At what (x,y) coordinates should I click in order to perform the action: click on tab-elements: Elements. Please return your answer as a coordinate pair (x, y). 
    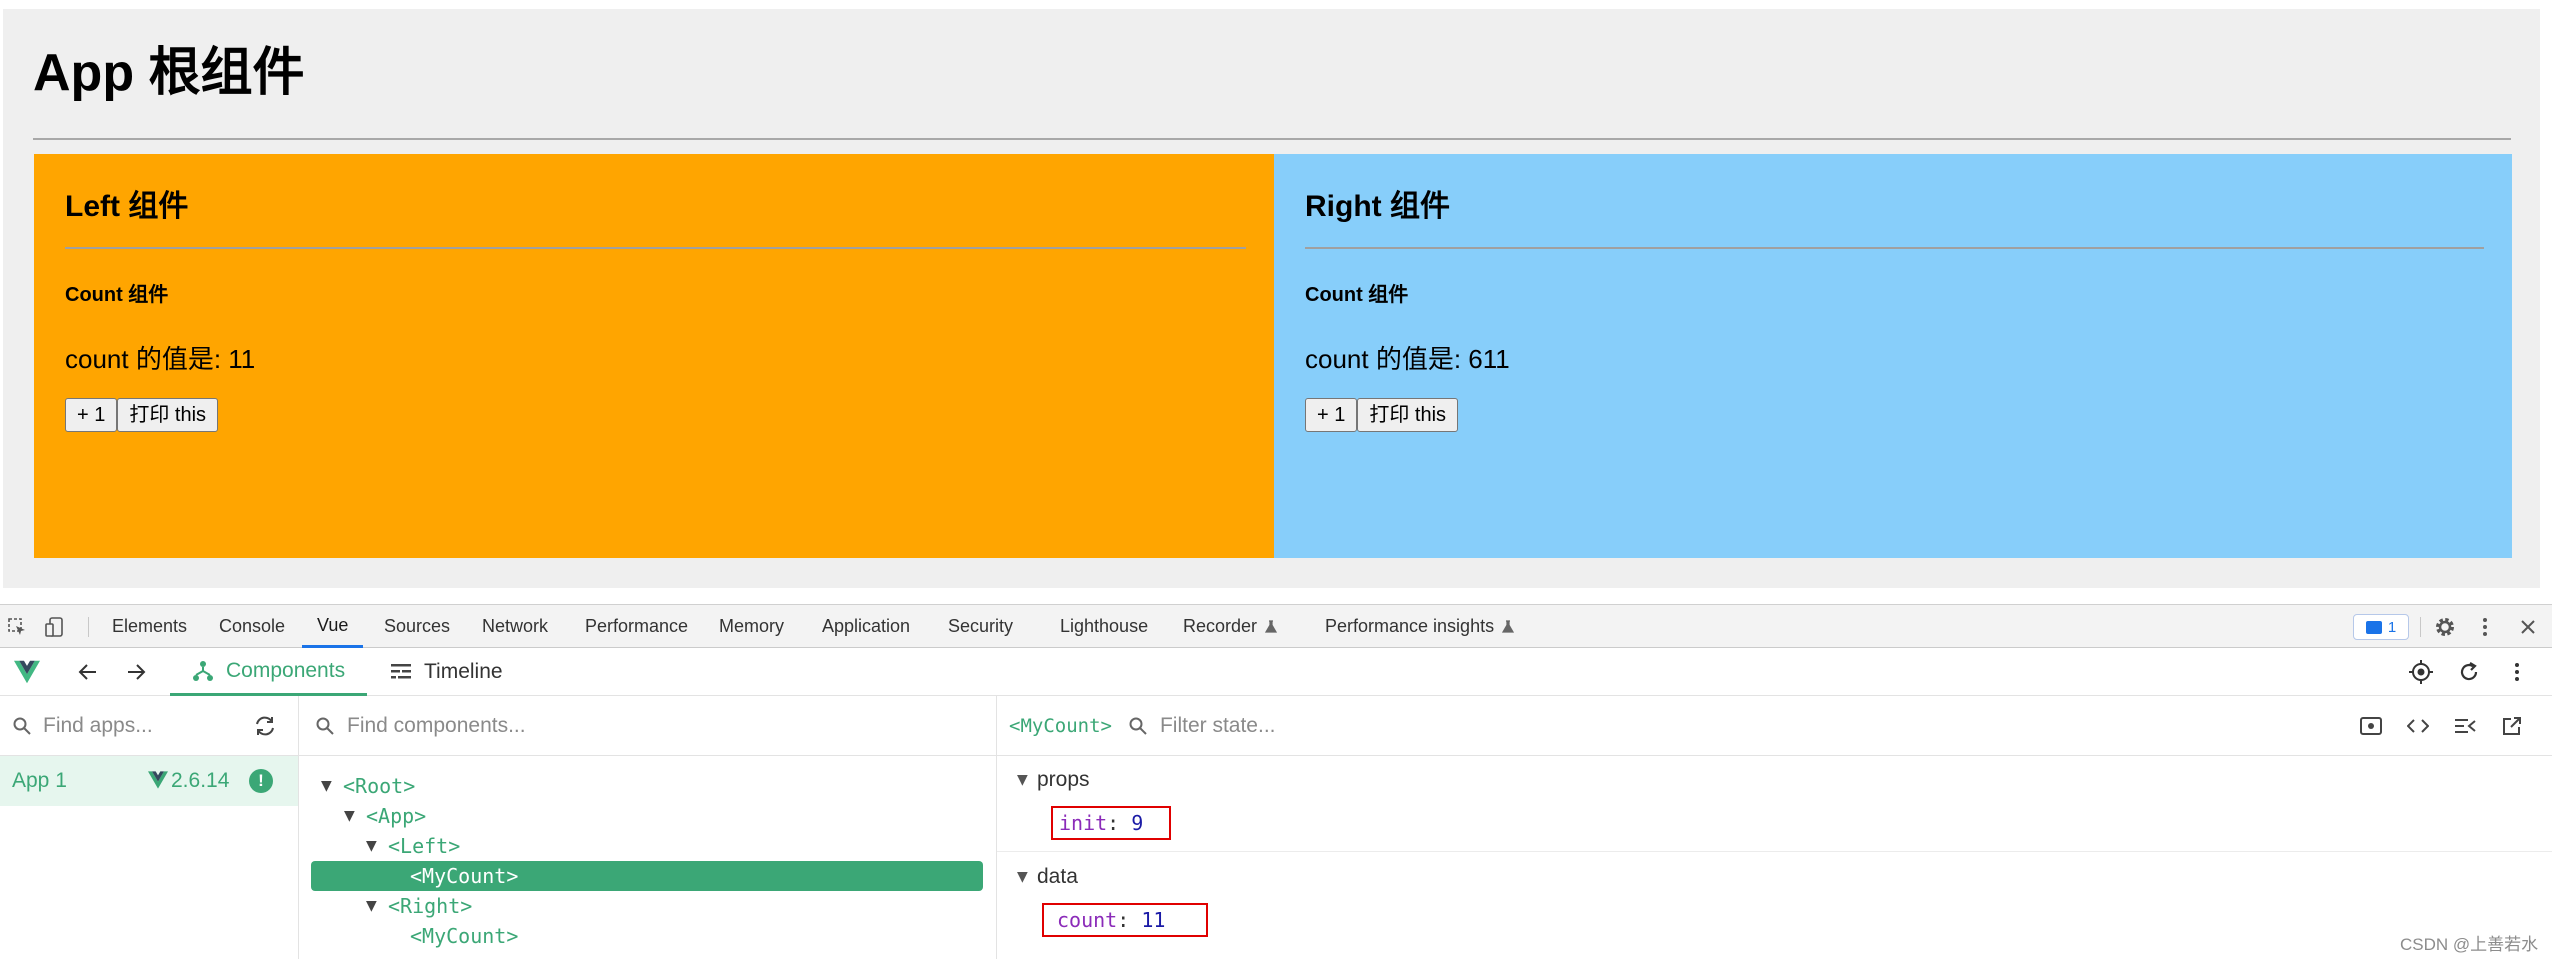
    Looking at the image, I should click on (149, 626).